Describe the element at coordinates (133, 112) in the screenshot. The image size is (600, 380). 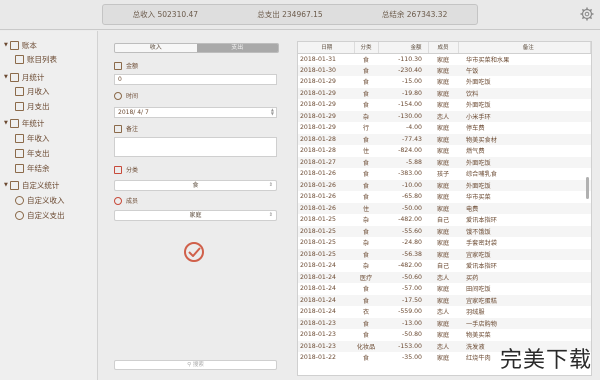
I see `date-value: 2018/ 4/ 7` at that location.